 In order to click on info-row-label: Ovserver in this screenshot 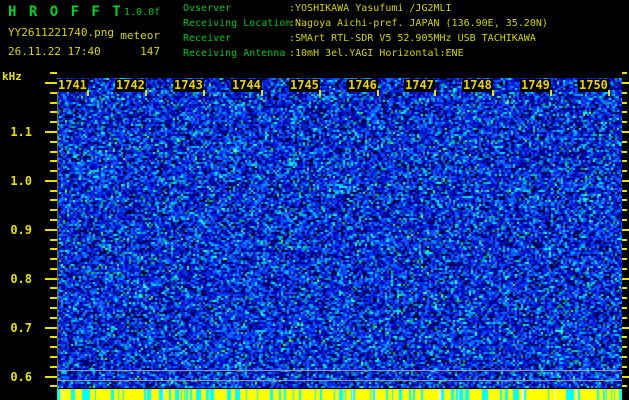, I will do `click(207, 8)`.